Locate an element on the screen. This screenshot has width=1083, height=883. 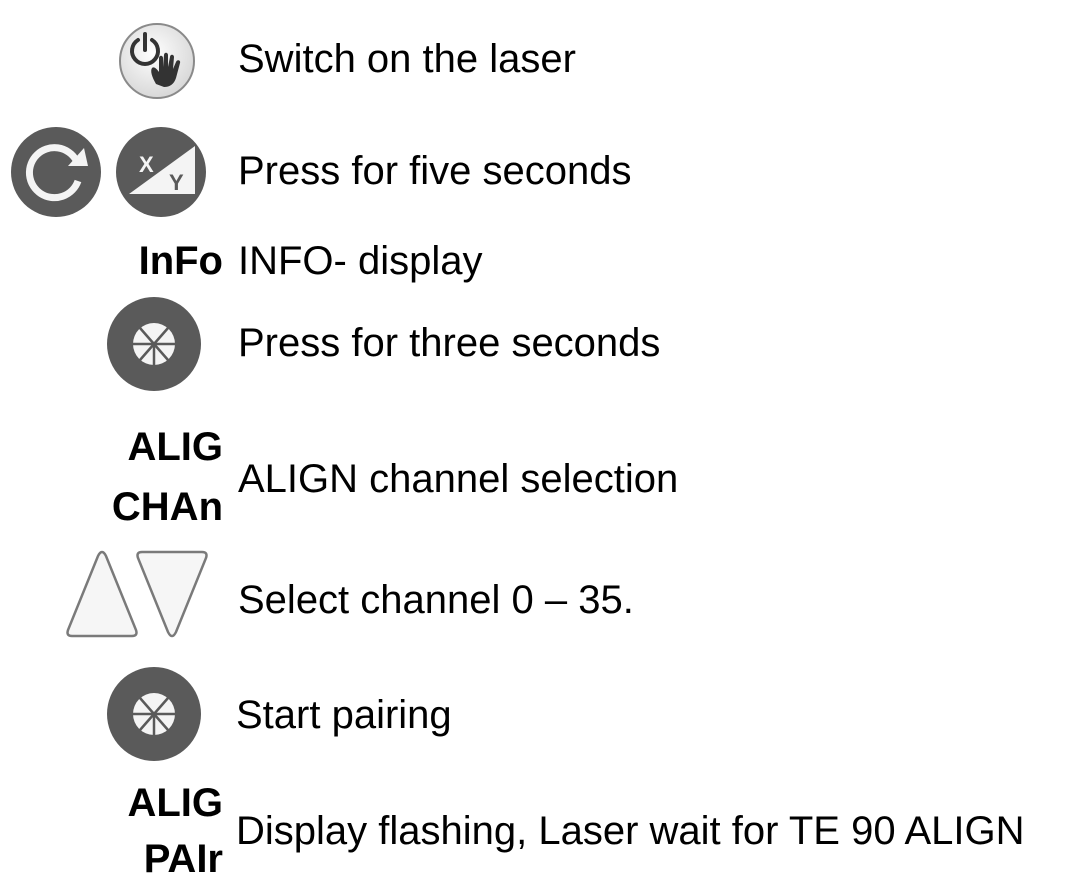
display-code-info: InFo is located at coordinates (180, 261).